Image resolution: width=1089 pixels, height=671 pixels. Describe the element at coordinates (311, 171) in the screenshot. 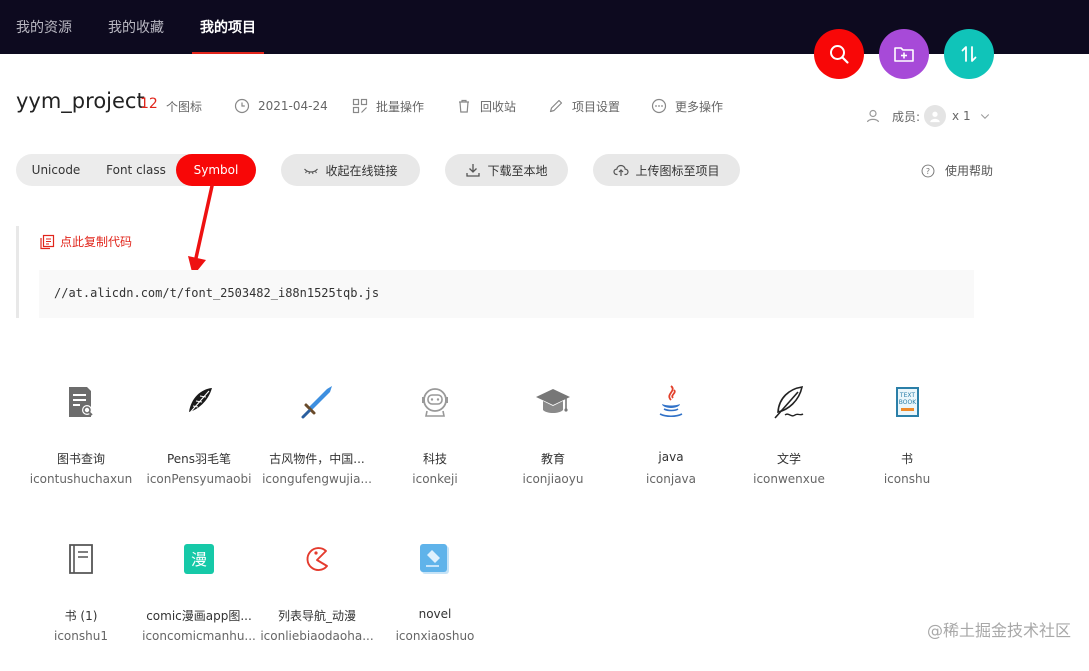

I see `eye-closed-icon` at that location.